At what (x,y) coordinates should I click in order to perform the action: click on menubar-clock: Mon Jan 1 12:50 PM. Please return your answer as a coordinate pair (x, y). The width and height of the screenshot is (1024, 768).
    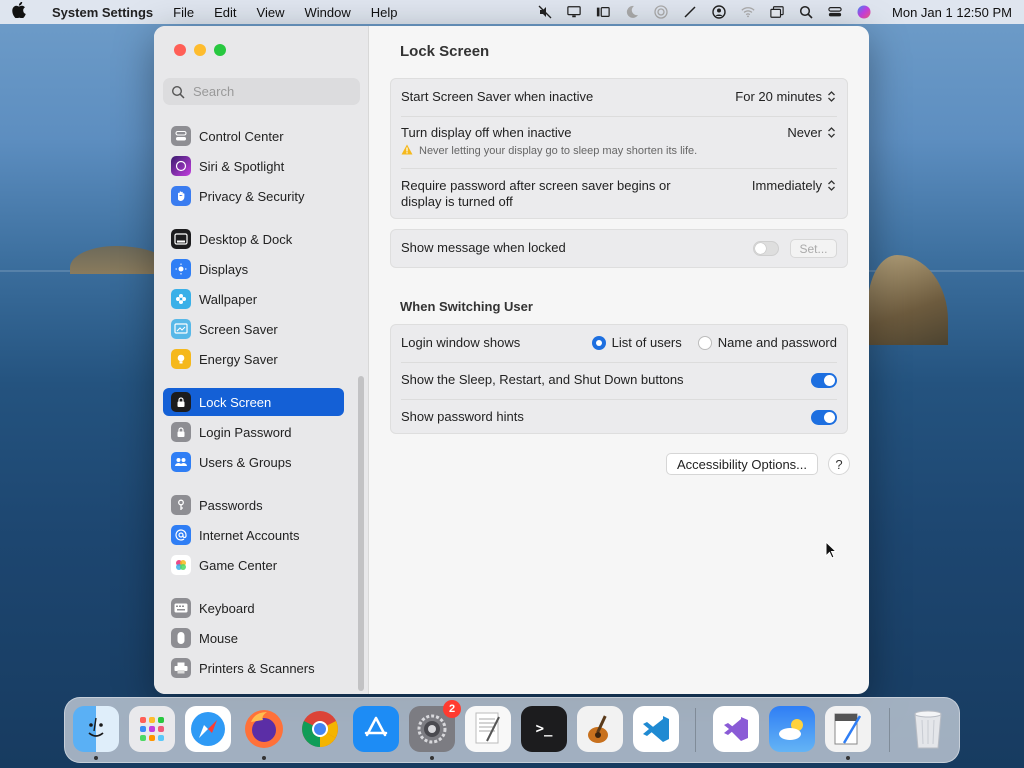
    Looking at the image, I should click on (952, 12).